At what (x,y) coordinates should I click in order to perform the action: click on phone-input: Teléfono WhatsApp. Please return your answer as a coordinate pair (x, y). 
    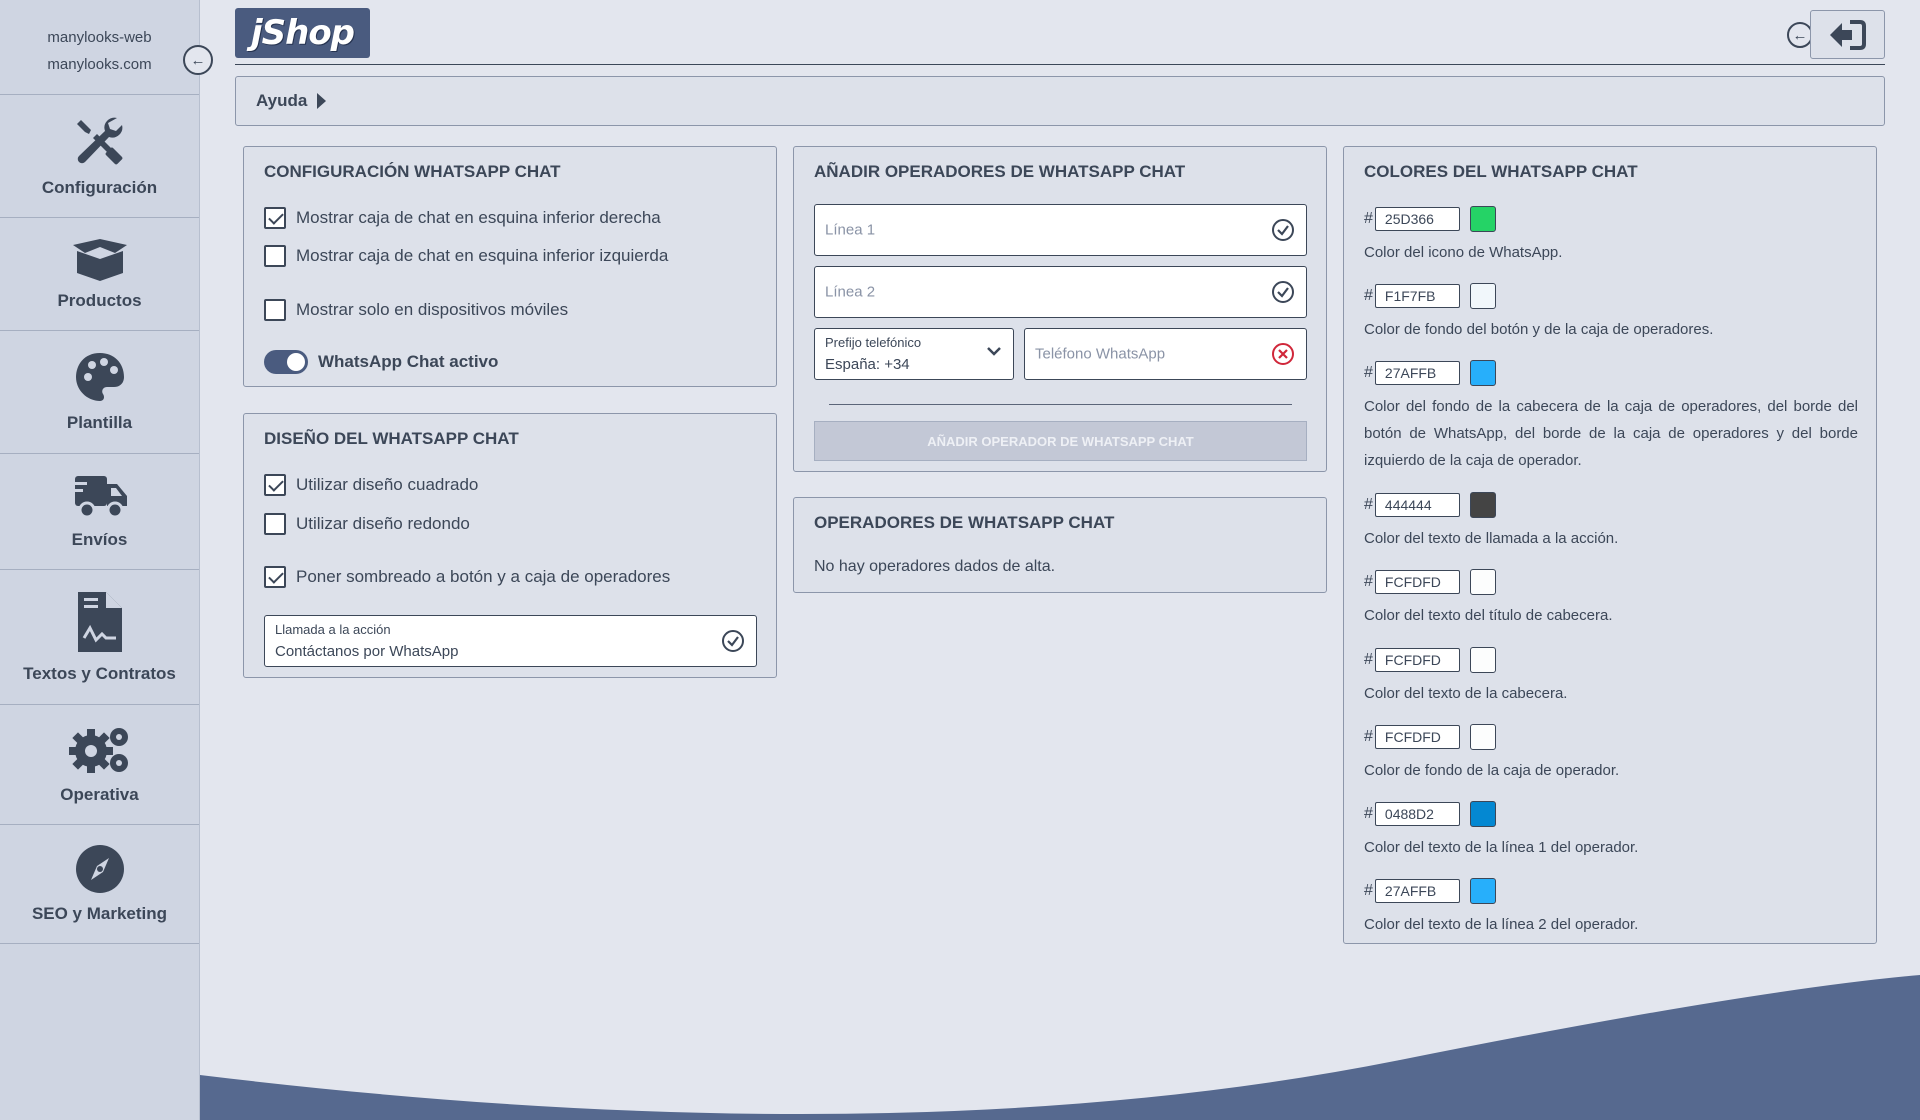
    Looking at the image, I should click on (1165, 354).